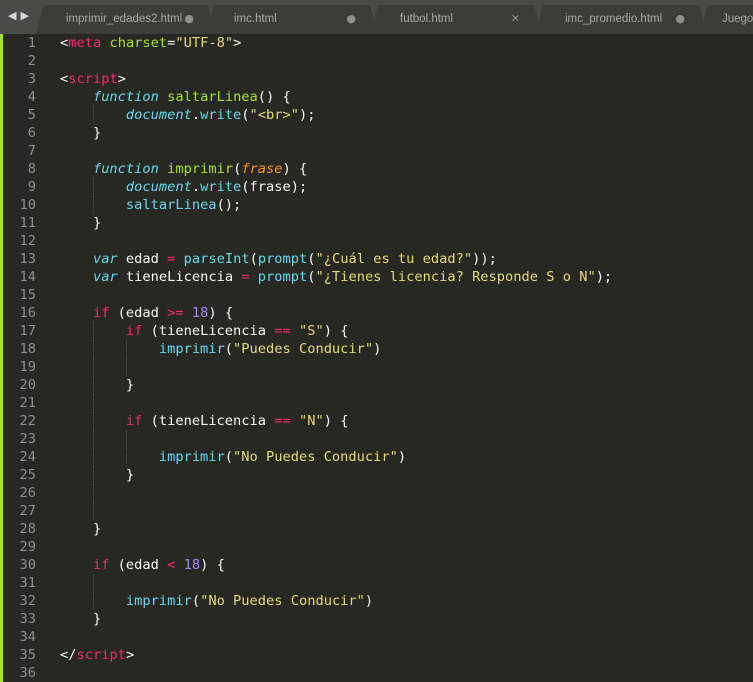  Describe the element at coordinates (125, 169) in the screenshot. I see `code-token: function` at that location.